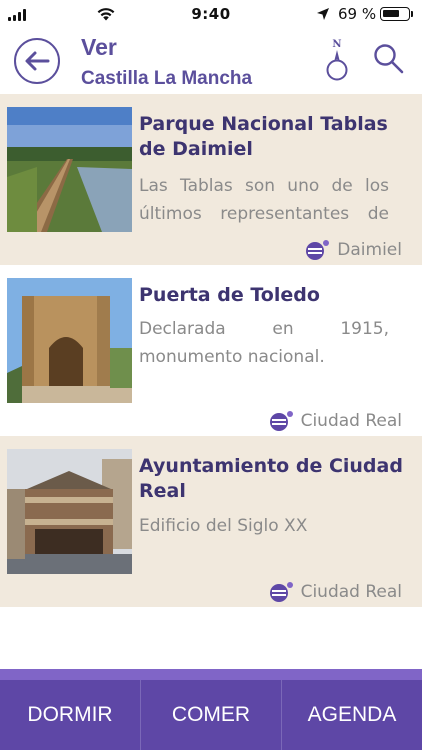 This screenshot has height=750, width=422. I want to click on item-photo-gate, so click(69, 340).